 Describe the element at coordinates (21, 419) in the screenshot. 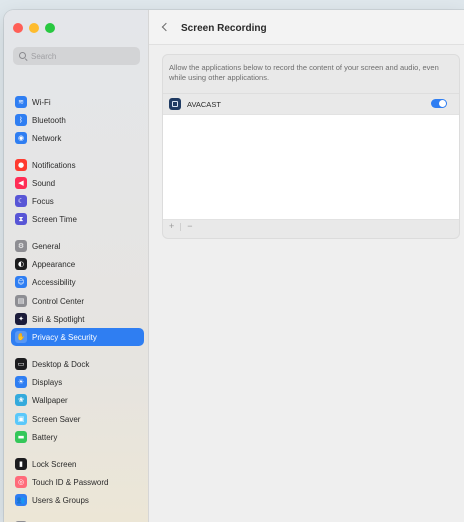

I see `screen-saver-icon: ▣` at that location.